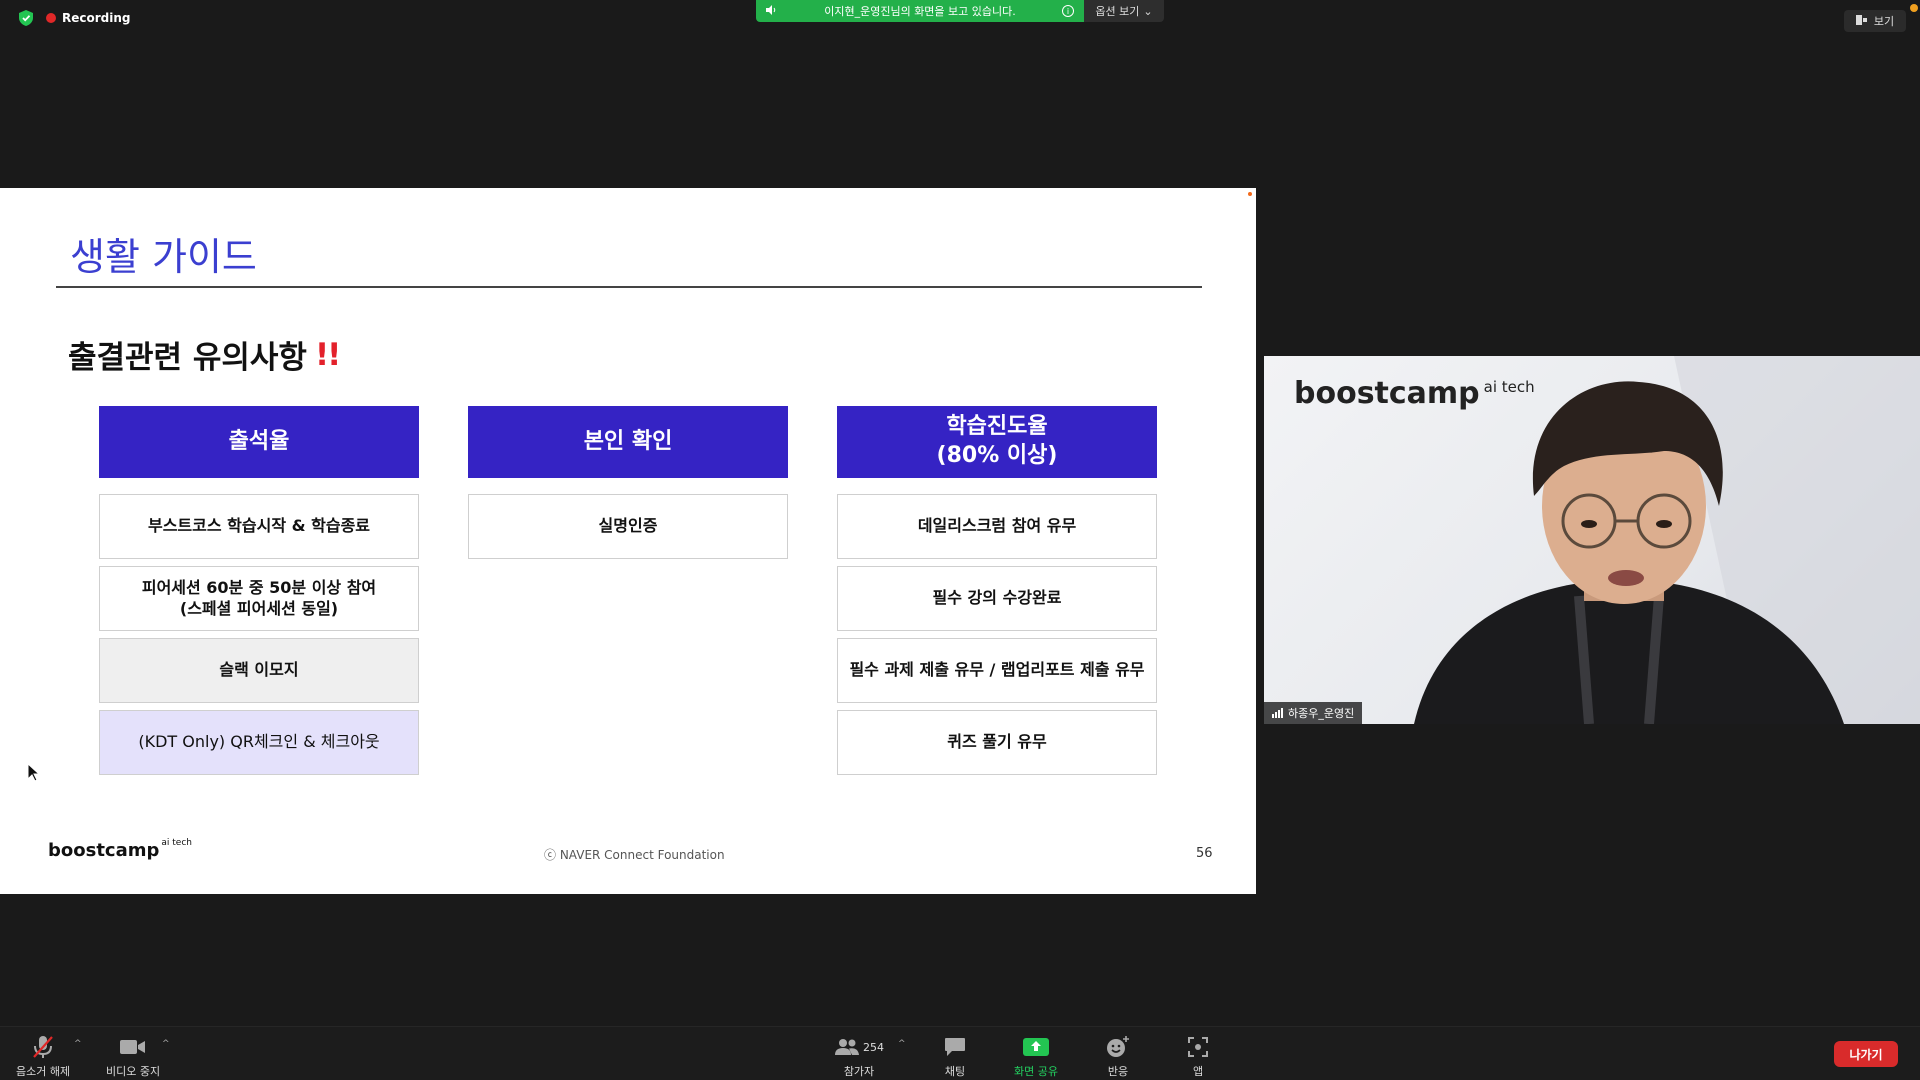 This screenshot has height=1080, width=1920. What do you see at coordinates (997, 670) in the screenshot?
I see `list-item: 필수 과제 제출 유무 / 랩업리포트 제출 유무` at bounding box center [997, 670].